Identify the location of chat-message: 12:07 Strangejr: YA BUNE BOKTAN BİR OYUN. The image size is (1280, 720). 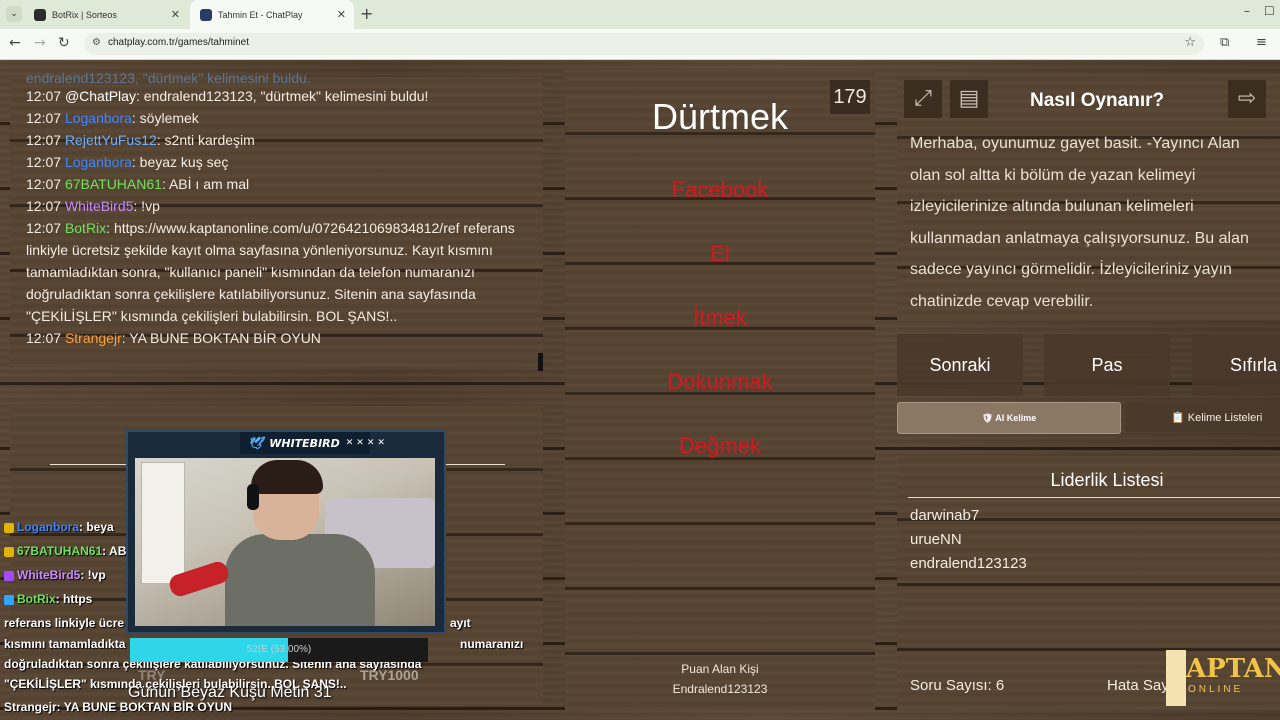
(276, 338).